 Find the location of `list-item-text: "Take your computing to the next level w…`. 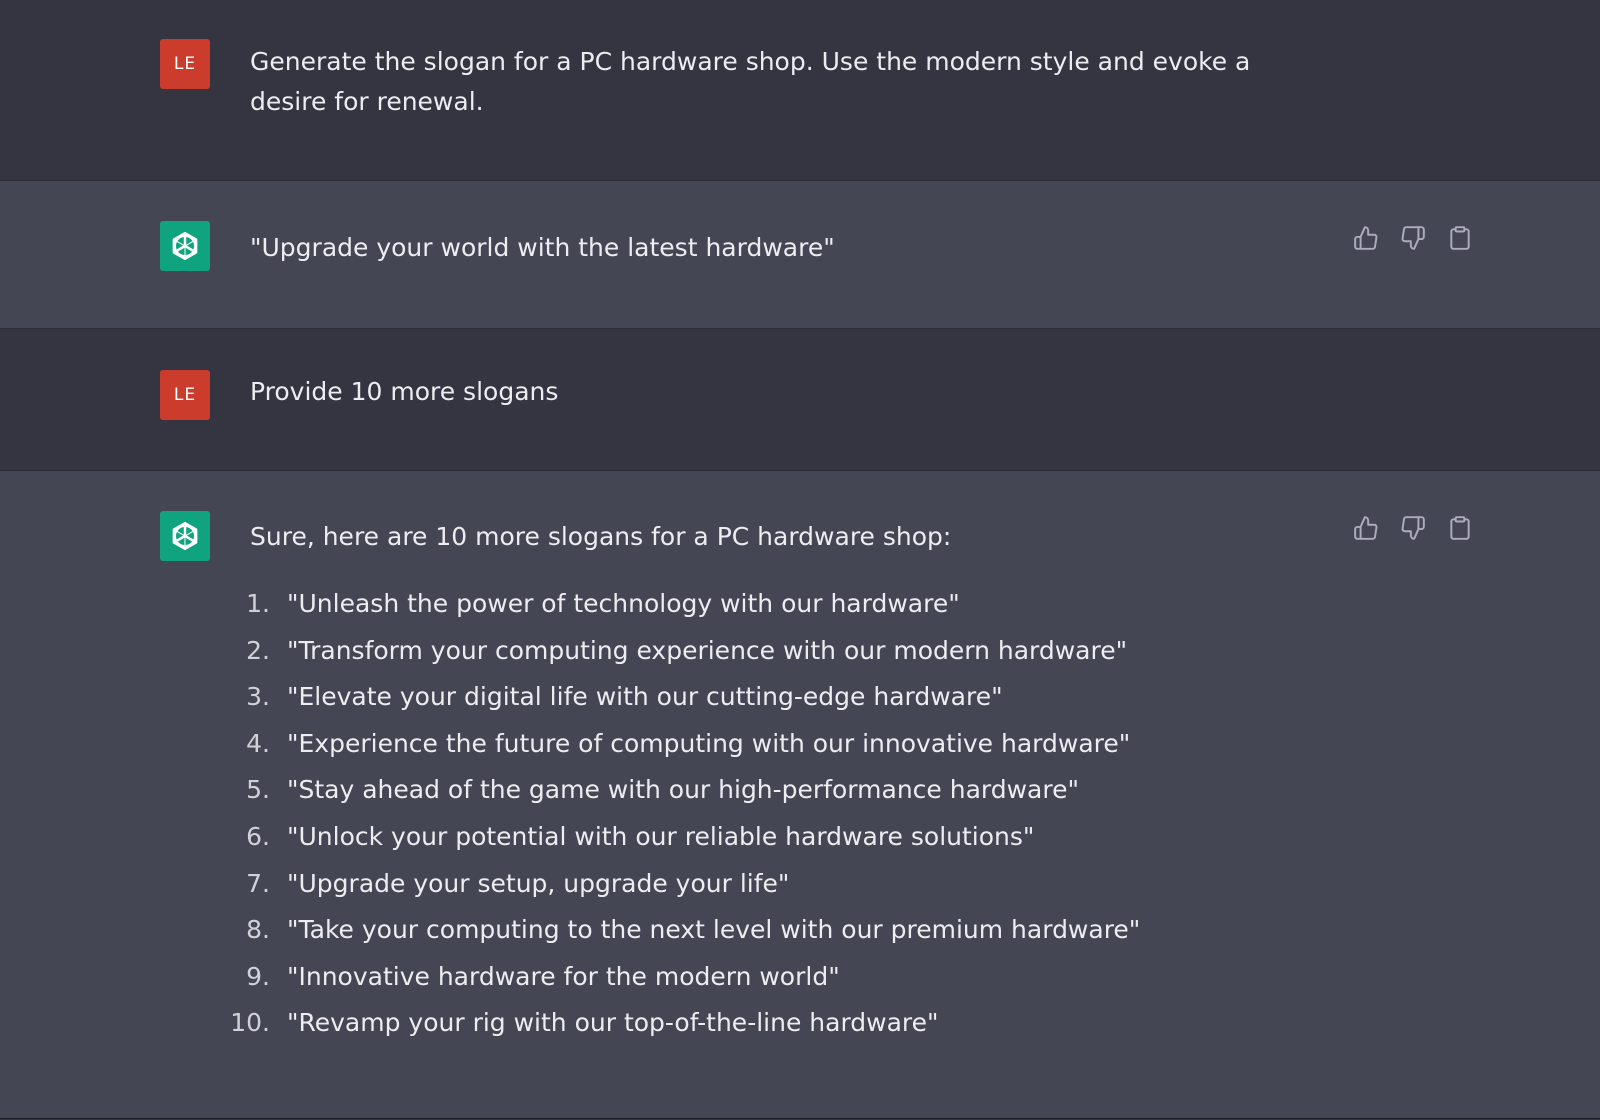

list-item-text: "Take your computing to the next level w… is located at coordinates (714, 930).